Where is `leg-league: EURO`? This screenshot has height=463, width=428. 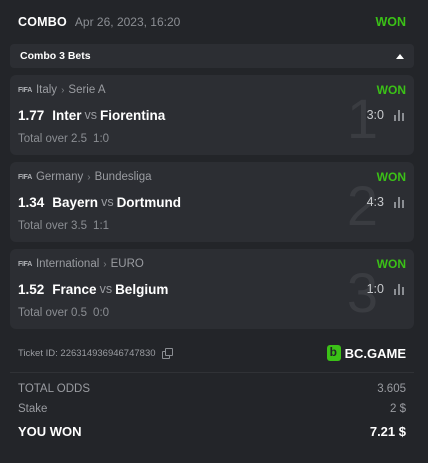
leg-league: EURO is located at coordinates (127, 264).